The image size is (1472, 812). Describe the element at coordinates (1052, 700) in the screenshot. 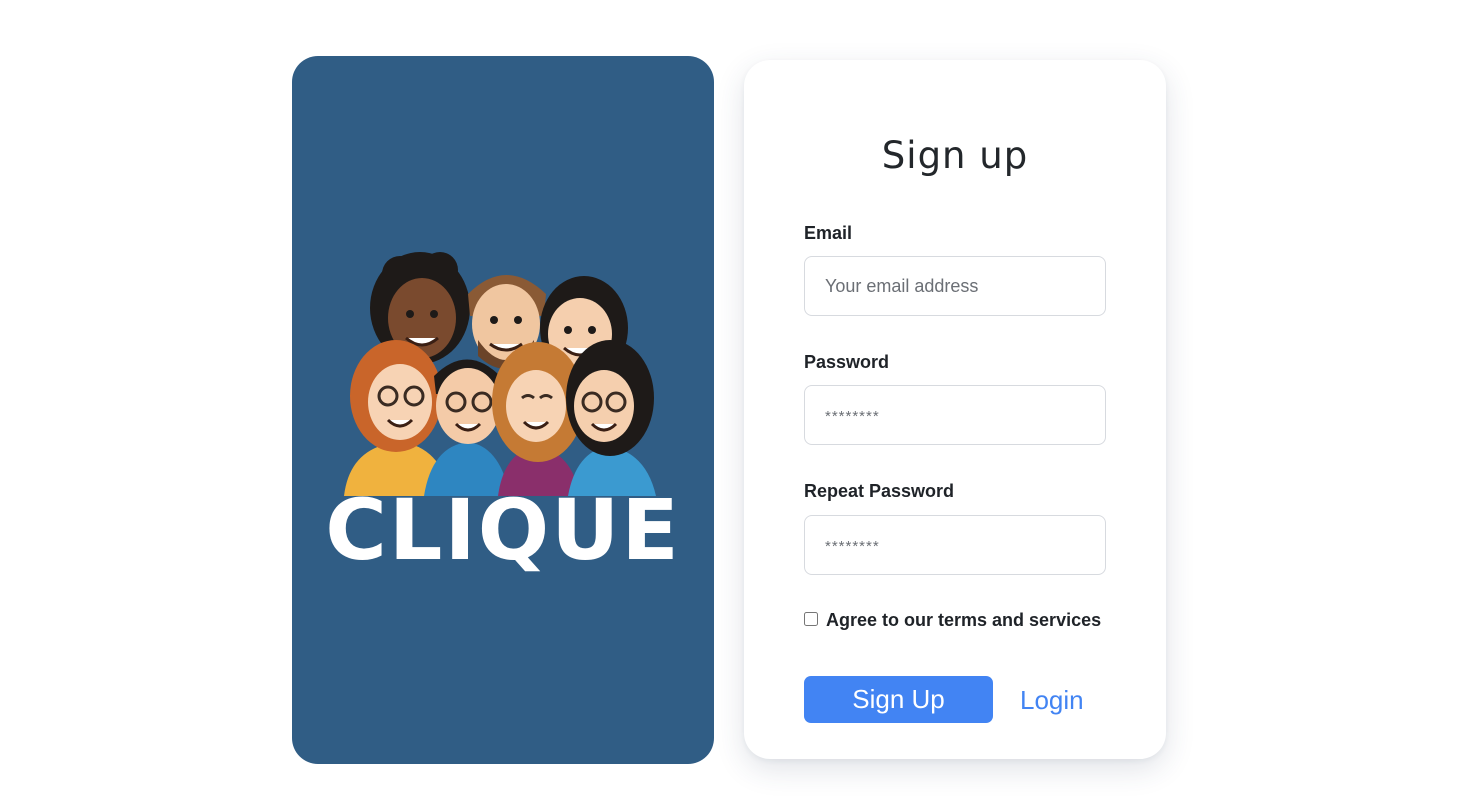

I see `login-link: Login` at that location.